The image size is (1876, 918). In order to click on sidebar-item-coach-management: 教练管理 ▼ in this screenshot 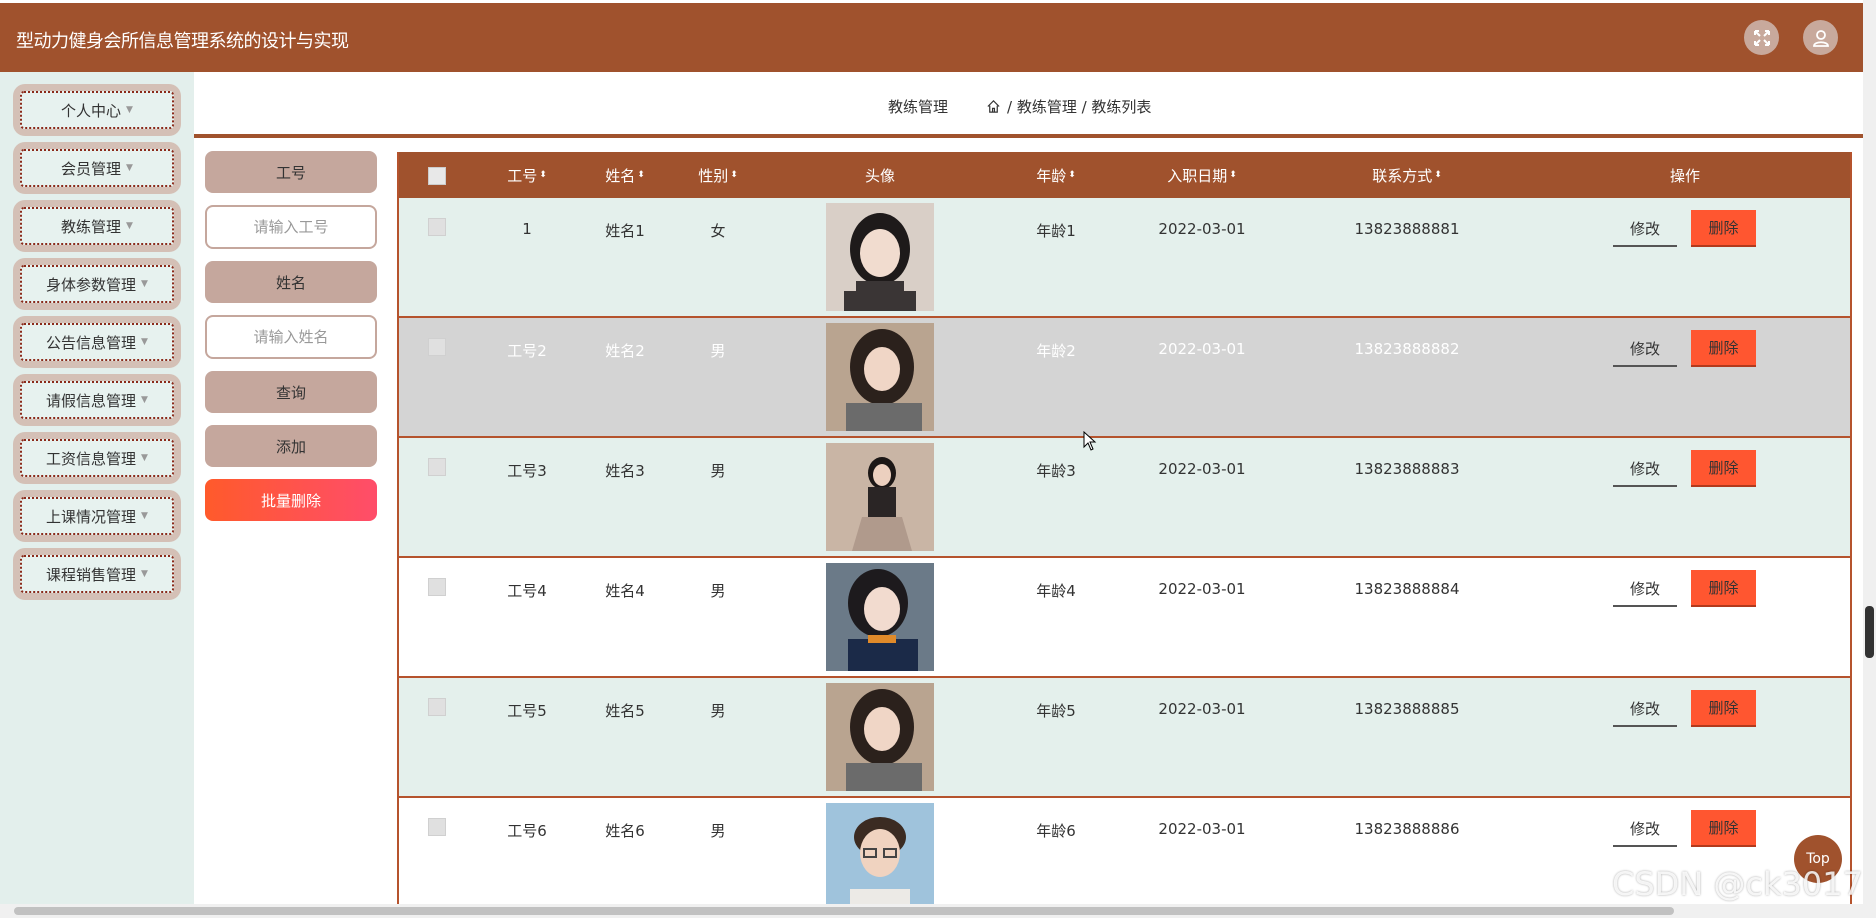, I will do `click(97, 226)`.